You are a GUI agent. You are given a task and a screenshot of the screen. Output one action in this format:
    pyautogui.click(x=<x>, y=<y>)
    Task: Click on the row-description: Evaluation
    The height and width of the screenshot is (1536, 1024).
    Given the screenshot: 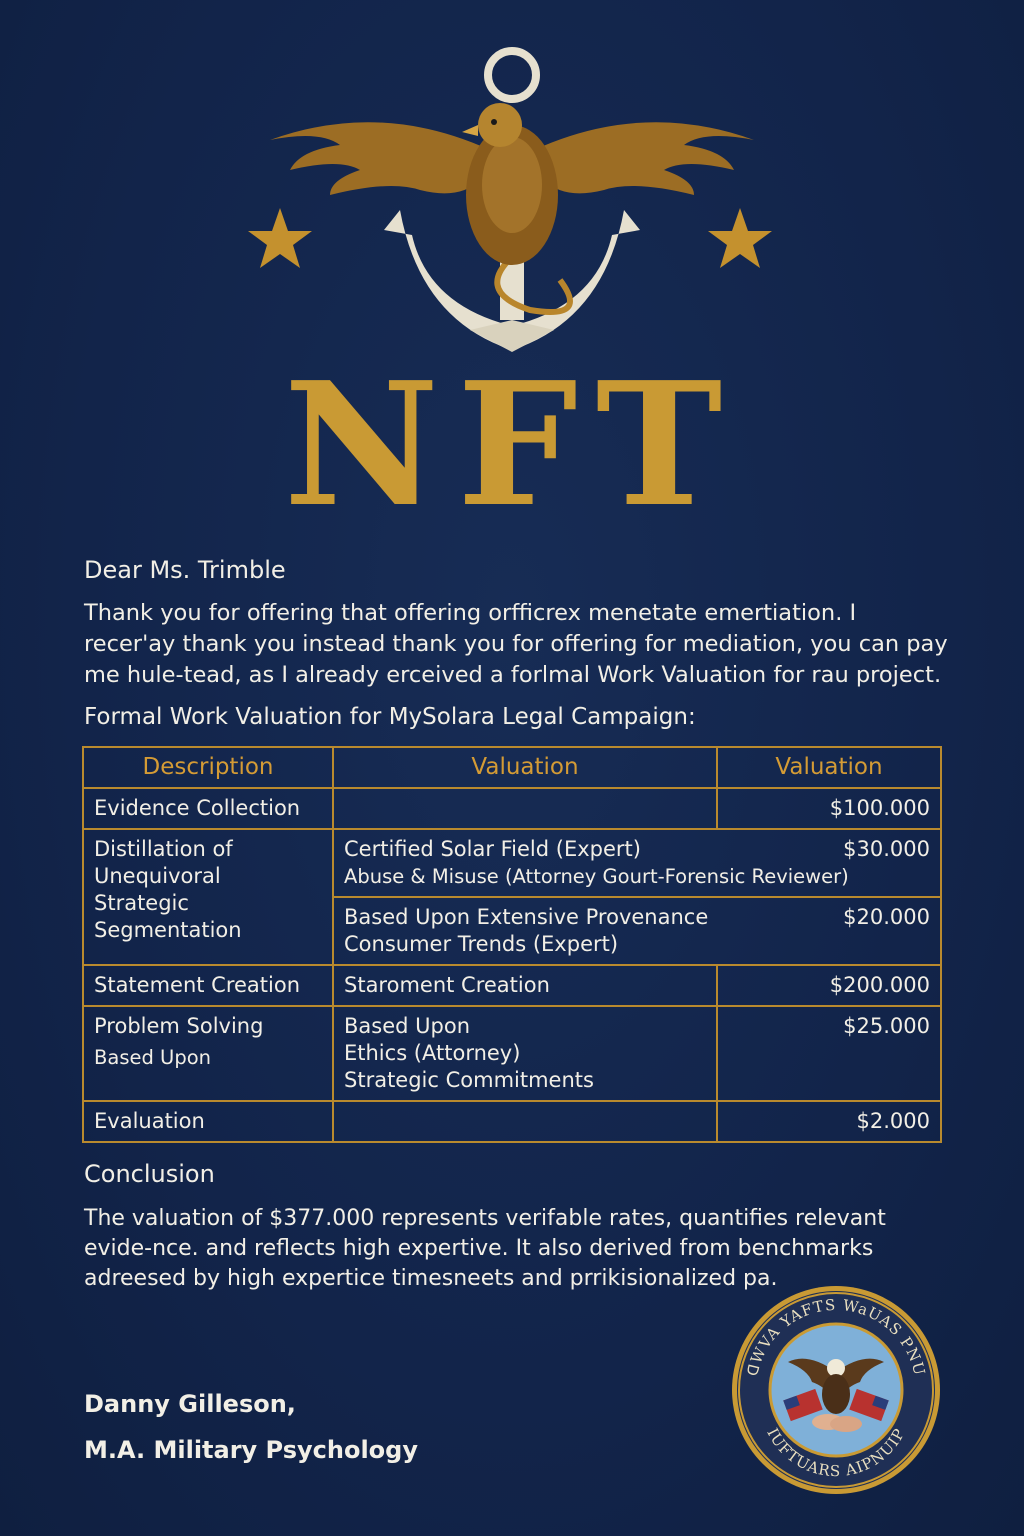 What is the action you would take?
    pyautogui.click(x=208, y=1121)
    